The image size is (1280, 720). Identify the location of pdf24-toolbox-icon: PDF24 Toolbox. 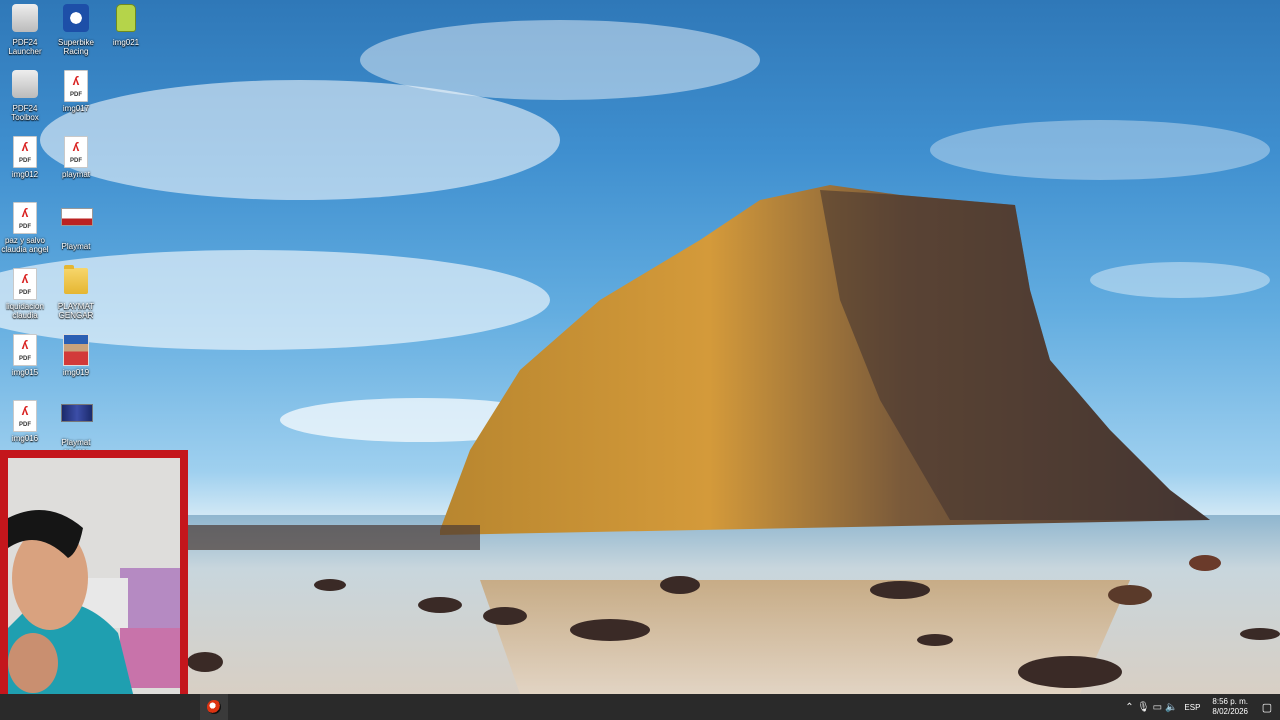
(25, 94).